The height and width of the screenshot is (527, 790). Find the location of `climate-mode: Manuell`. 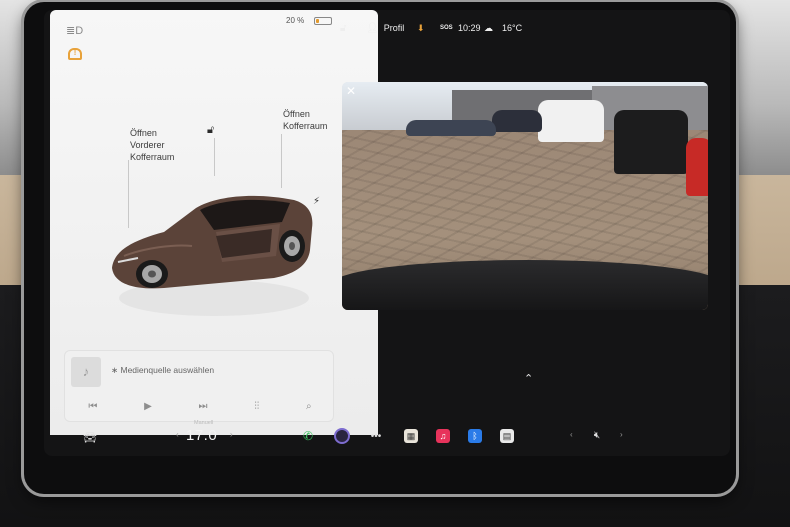

climate-mode: Manuell is located at coordinates (204, 423).